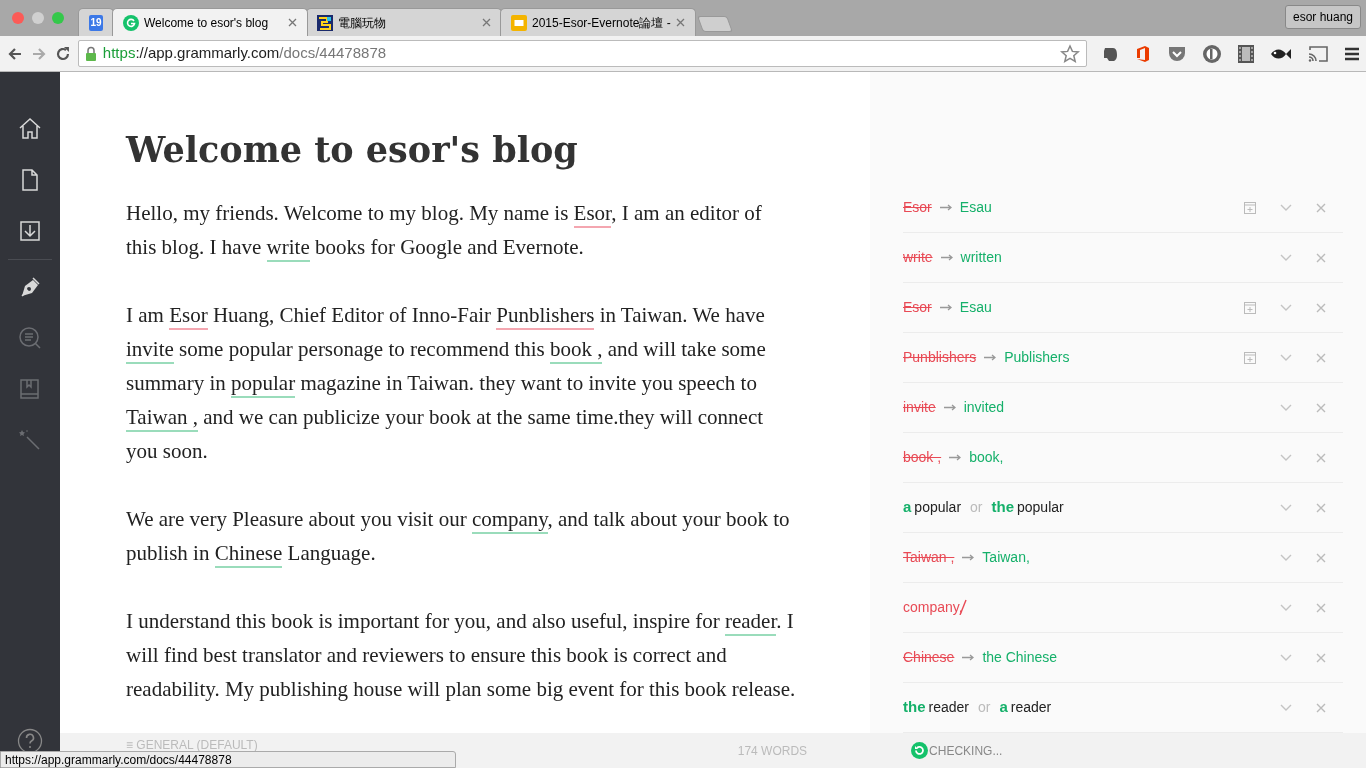 The image size is (1366, 768). Describe the element at coordinates (1027, 507) in the screenshot. I see `suggestion-option: the popular` at that location.